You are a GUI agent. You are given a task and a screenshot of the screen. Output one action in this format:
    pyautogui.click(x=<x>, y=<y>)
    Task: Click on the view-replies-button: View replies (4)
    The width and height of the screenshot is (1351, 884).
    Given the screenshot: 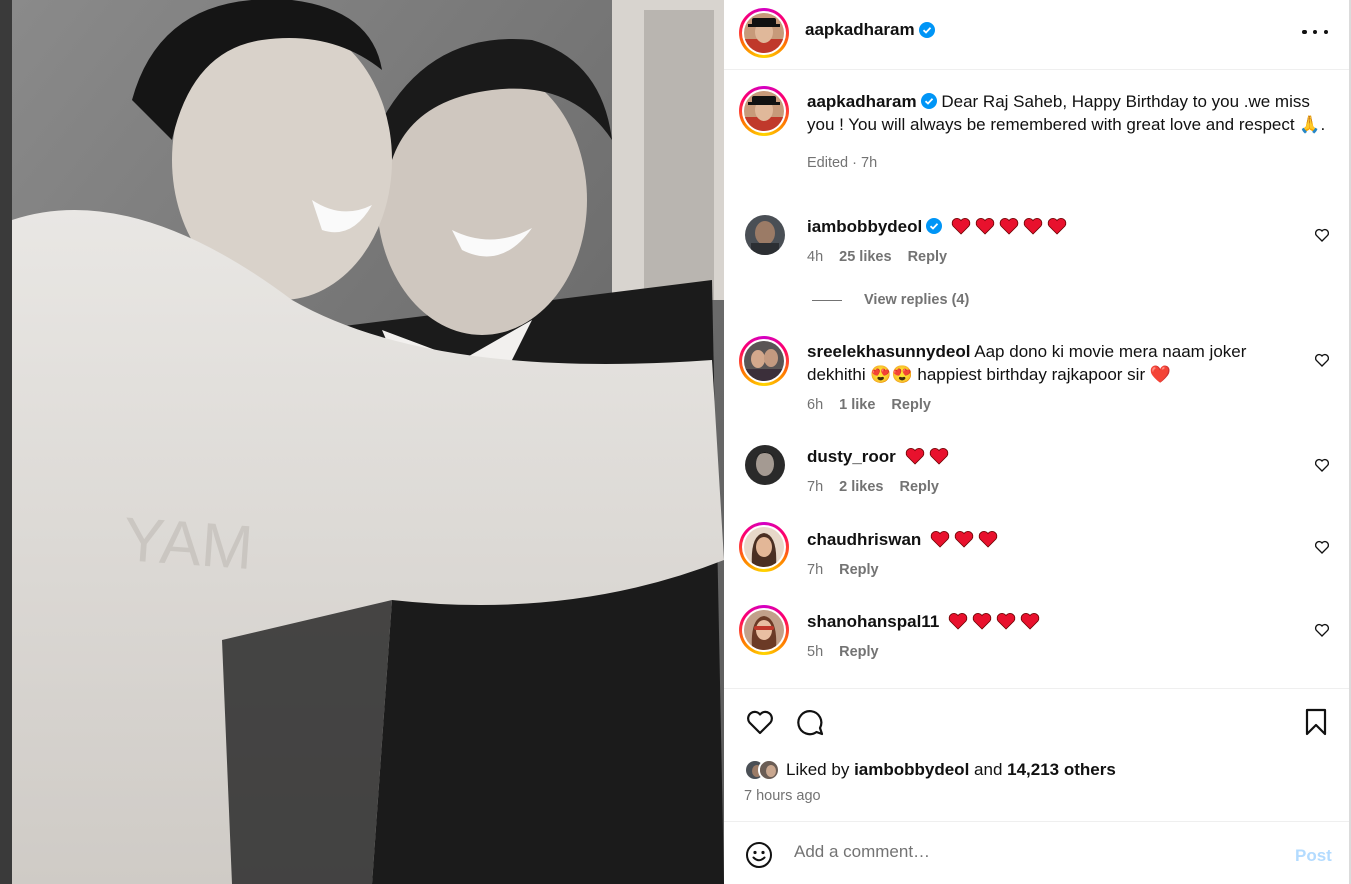 What is the action you would take?
    pyautogui.click(x=890, y=300)
    